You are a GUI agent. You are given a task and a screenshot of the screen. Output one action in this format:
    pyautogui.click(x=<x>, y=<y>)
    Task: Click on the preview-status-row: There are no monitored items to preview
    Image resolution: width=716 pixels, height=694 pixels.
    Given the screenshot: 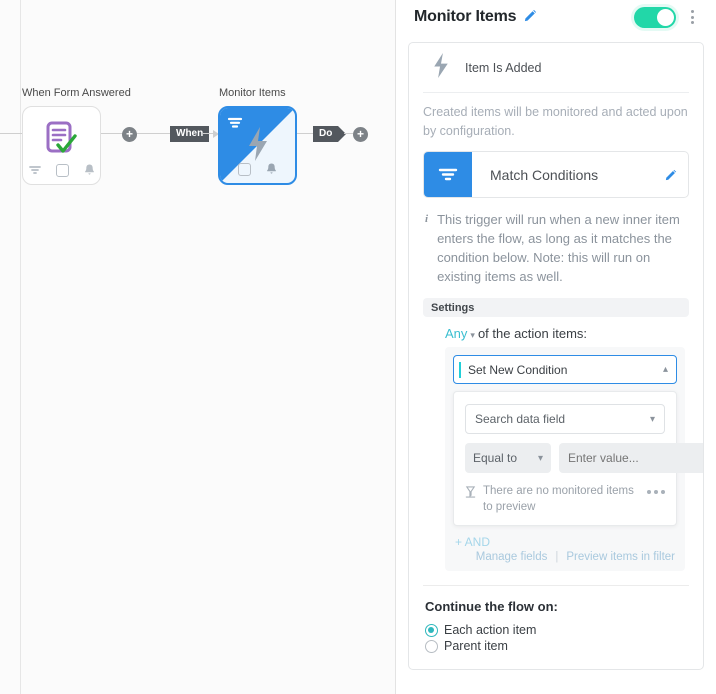 What is the action you would take?
    pyautogui.click(x=565, y=499)
    